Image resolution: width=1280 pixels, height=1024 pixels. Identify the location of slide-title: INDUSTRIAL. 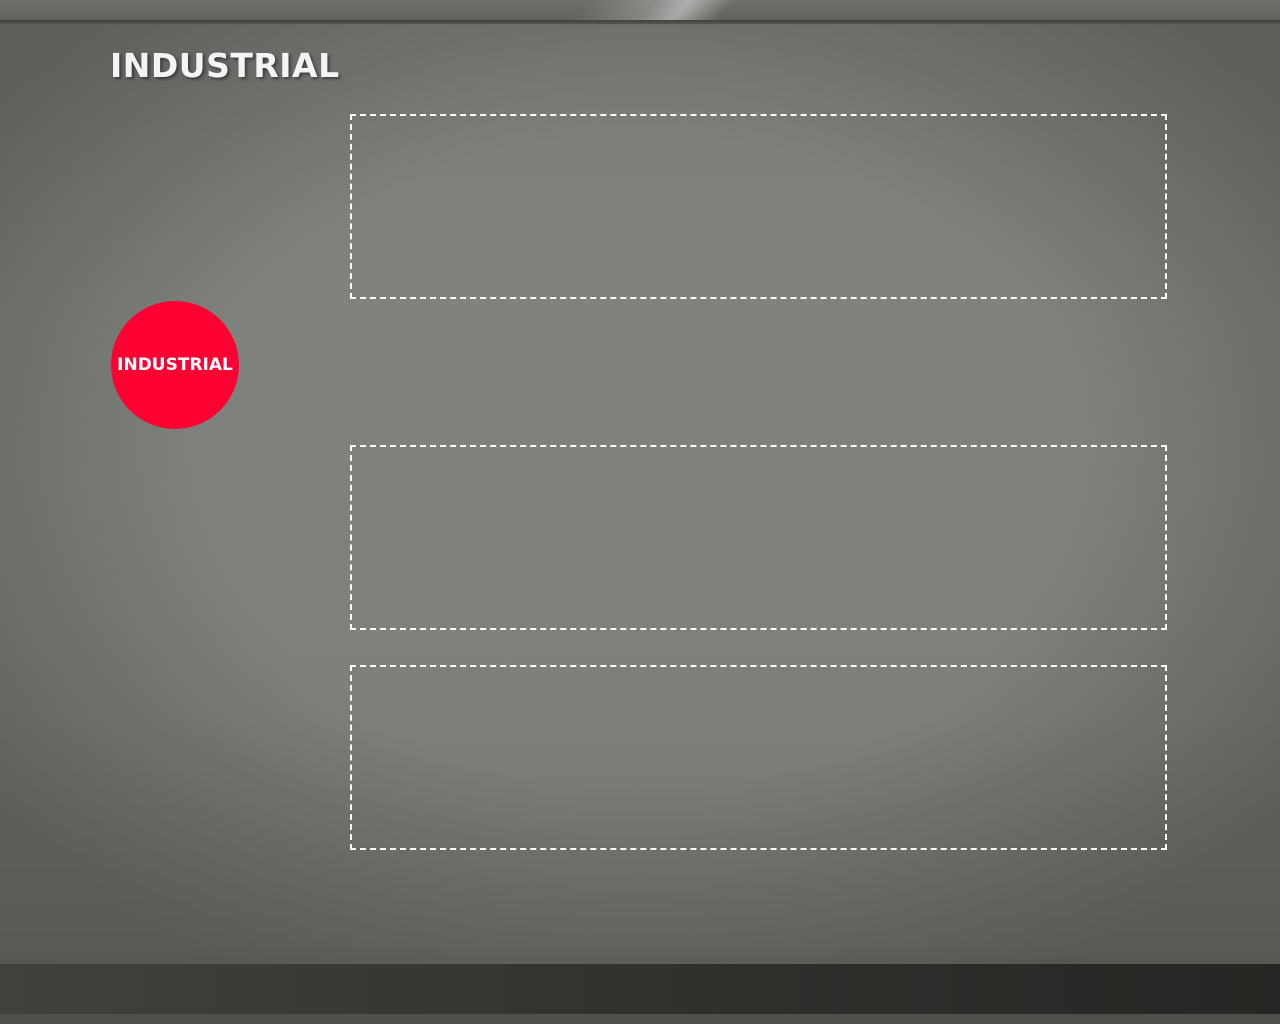
(225, 65).